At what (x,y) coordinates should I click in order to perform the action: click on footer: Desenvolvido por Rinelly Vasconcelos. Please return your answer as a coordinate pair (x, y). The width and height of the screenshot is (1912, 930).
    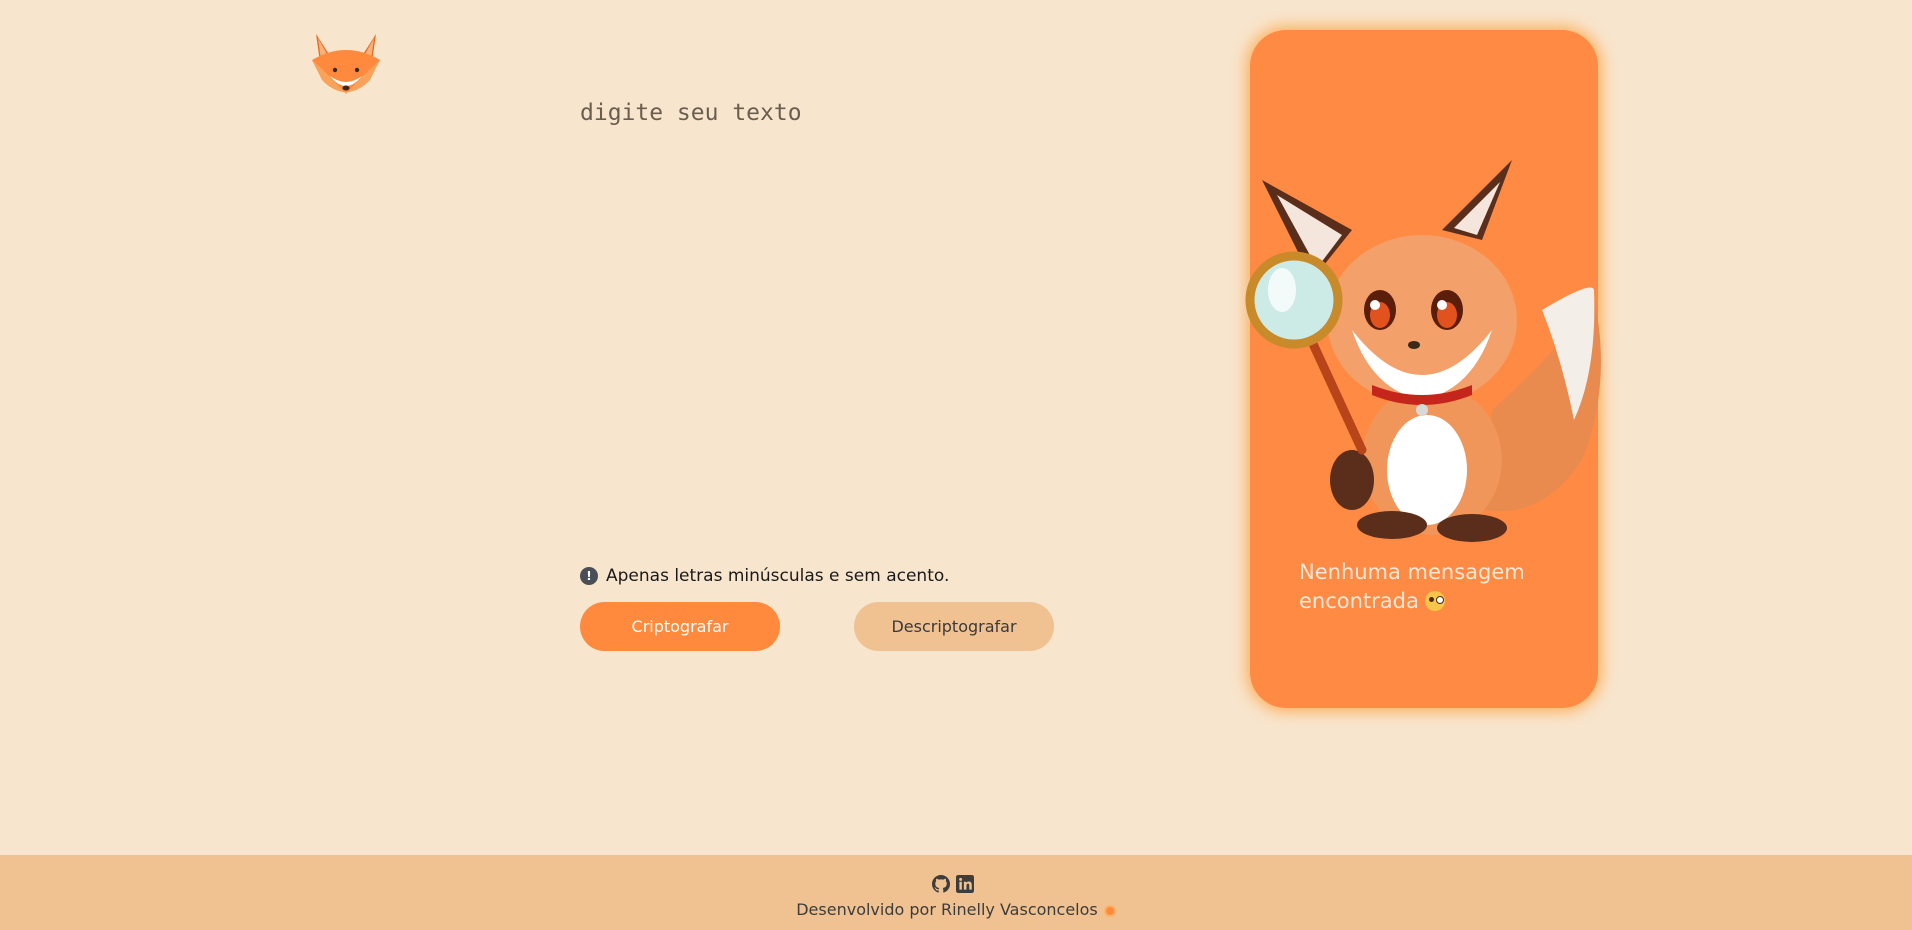
    Looking at the image, I should click on (956, 892).